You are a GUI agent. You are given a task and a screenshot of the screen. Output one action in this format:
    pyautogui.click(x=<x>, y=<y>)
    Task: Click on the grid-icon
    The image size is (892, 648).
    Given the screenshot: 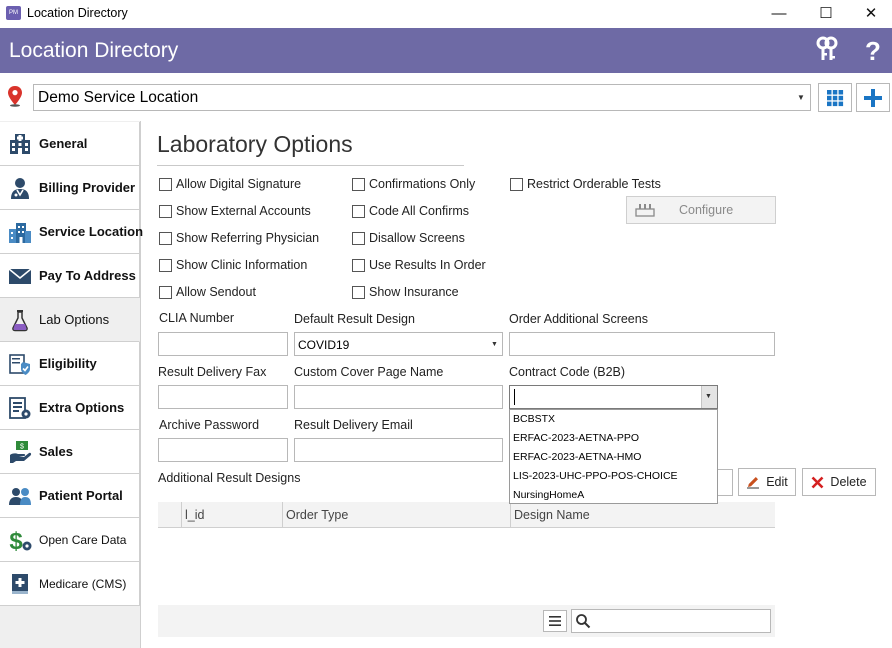 What is the action you would take?
    pyautogui.click(x=835, y=97)
    